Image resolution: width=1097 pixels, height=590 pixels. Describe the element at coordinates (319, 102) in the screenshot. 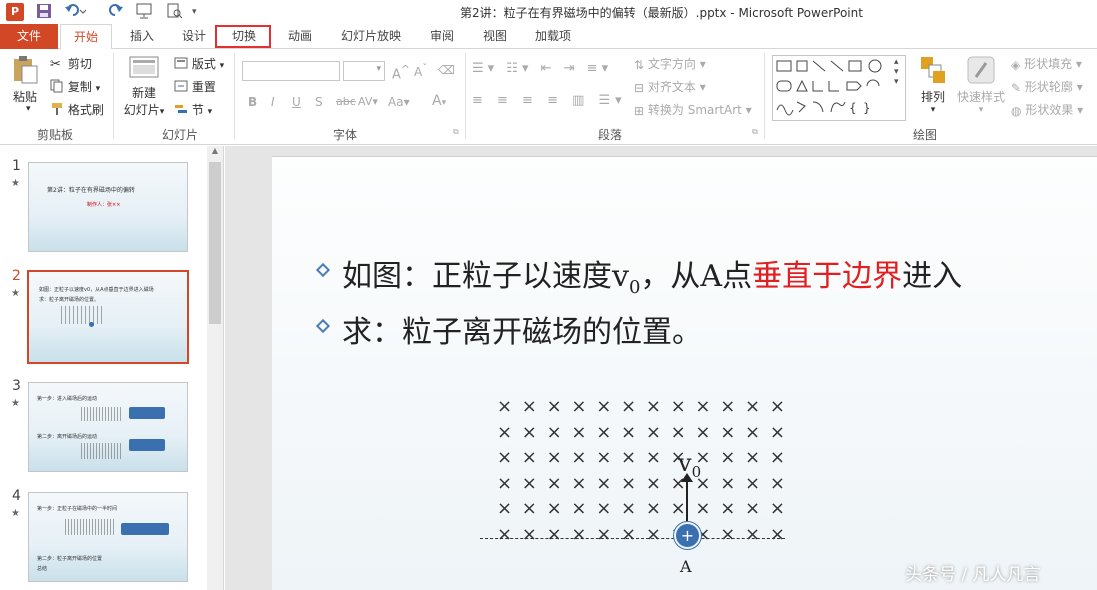

I see `text-shadow-button: S` at that location.